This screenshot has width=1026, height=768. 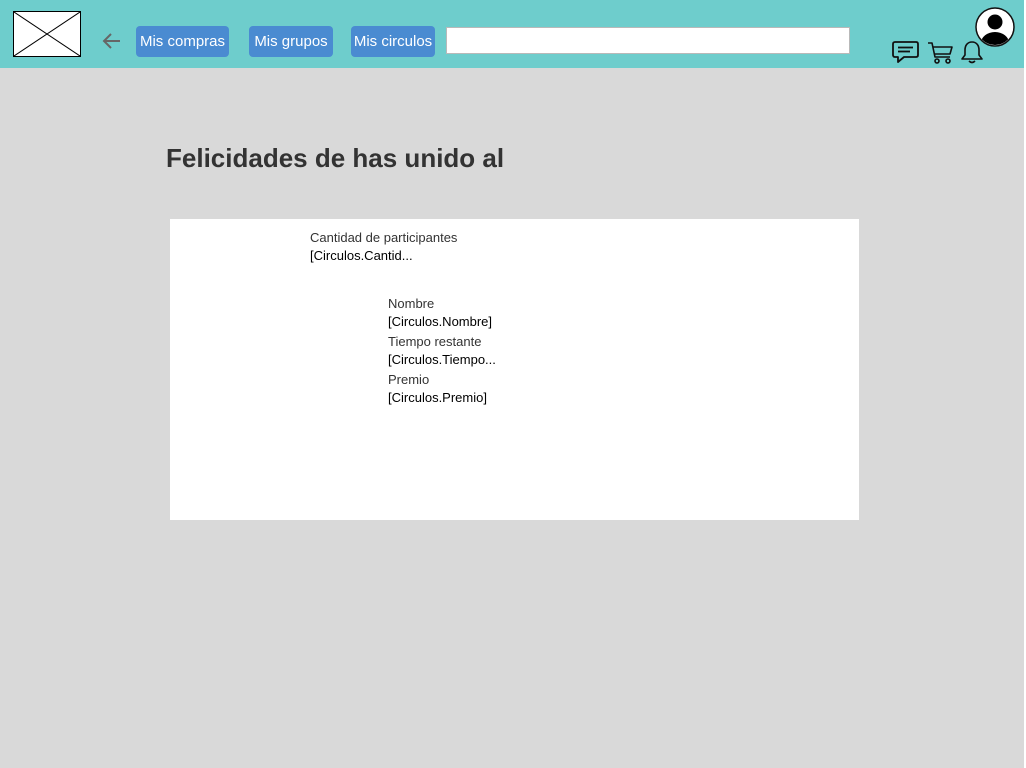 I want to click on mis-circulos-button: Mis circulos, so click(x=393, y=41).